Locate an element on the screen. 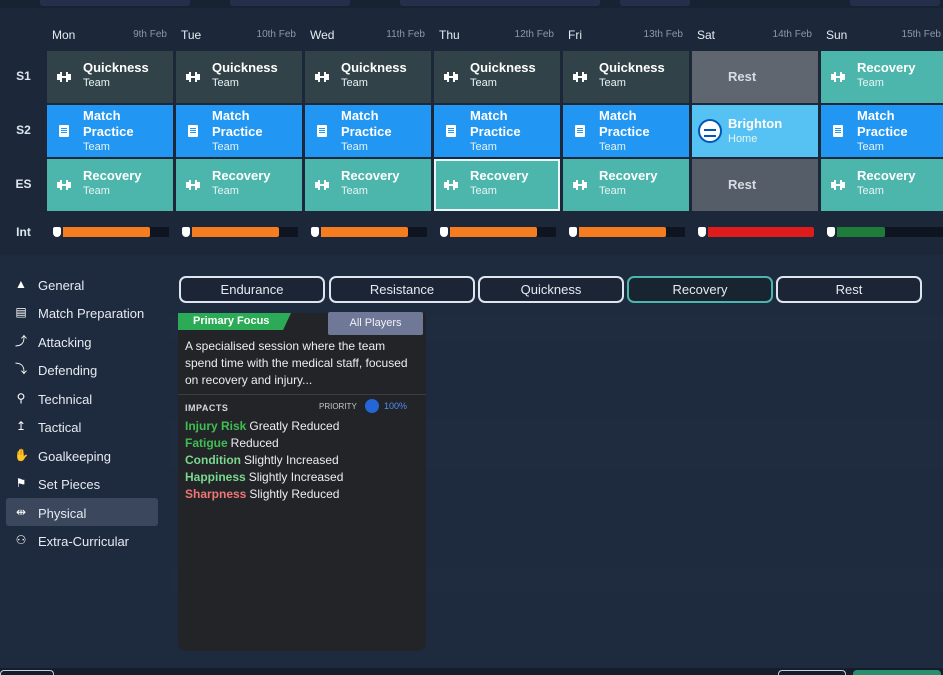 This screenshot has width=943, height=675. sidebar-item-physical: ⇹ Physical is located at coordinates (82, 512).